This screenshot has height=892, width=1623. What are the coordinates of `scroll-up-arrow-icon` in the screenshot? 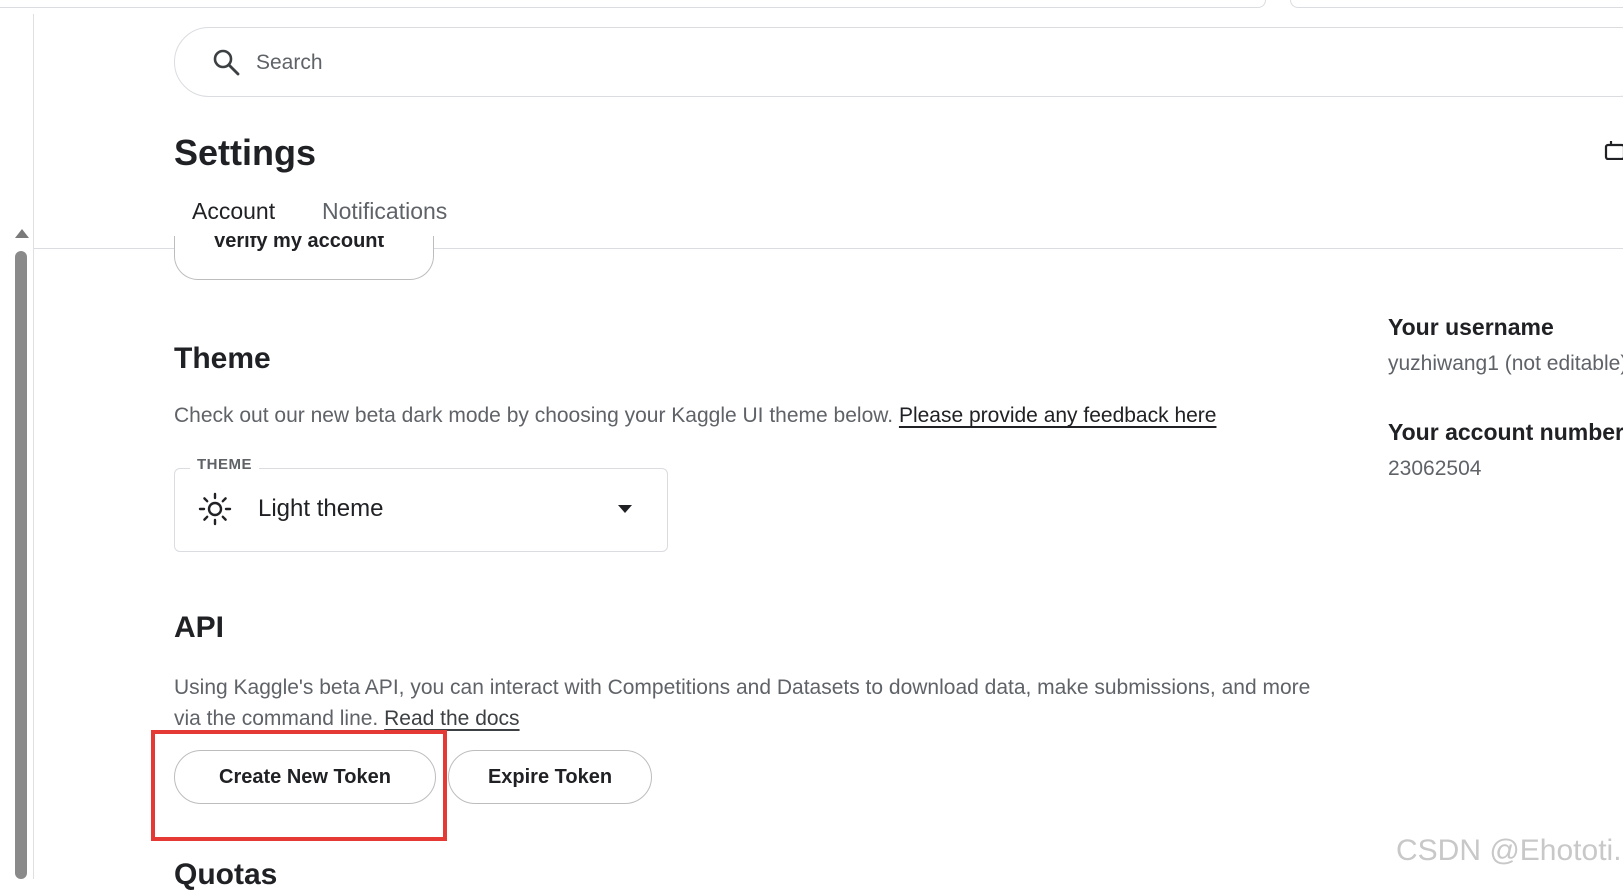 It's located at (22, 233).